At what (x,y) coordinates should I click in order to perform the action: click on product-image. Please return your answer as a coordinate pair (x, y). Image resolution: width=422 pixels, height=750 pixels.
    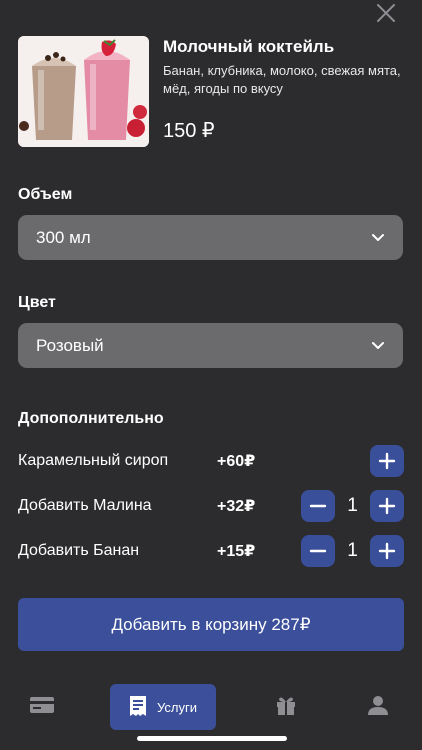
    Looking at the image, I should click on (83, 91).